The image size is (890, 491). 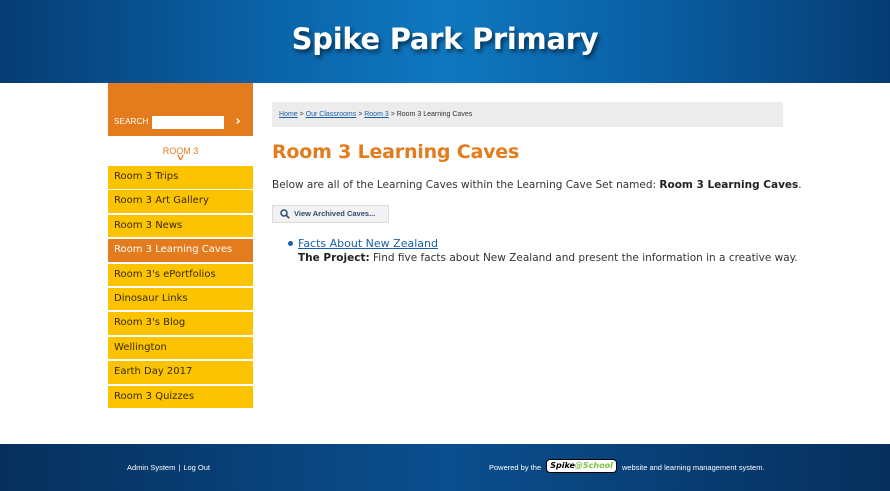 I want to click on search-icon, so click(x=285, y=214).